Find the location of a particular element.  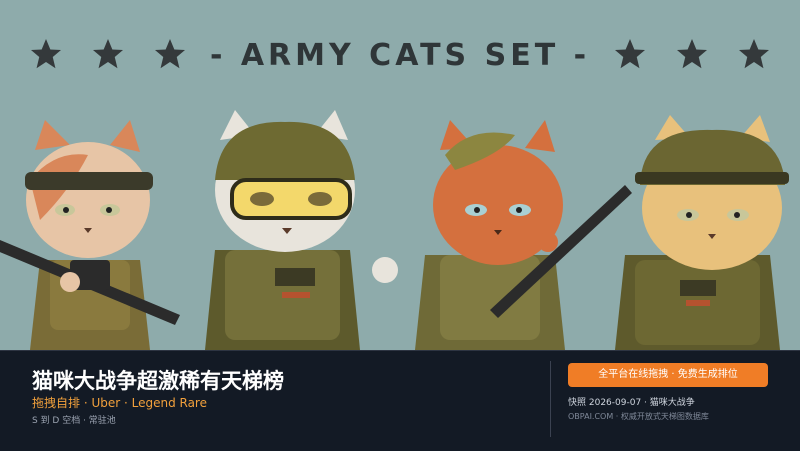

stars-right is located at coordinates (705, 56).